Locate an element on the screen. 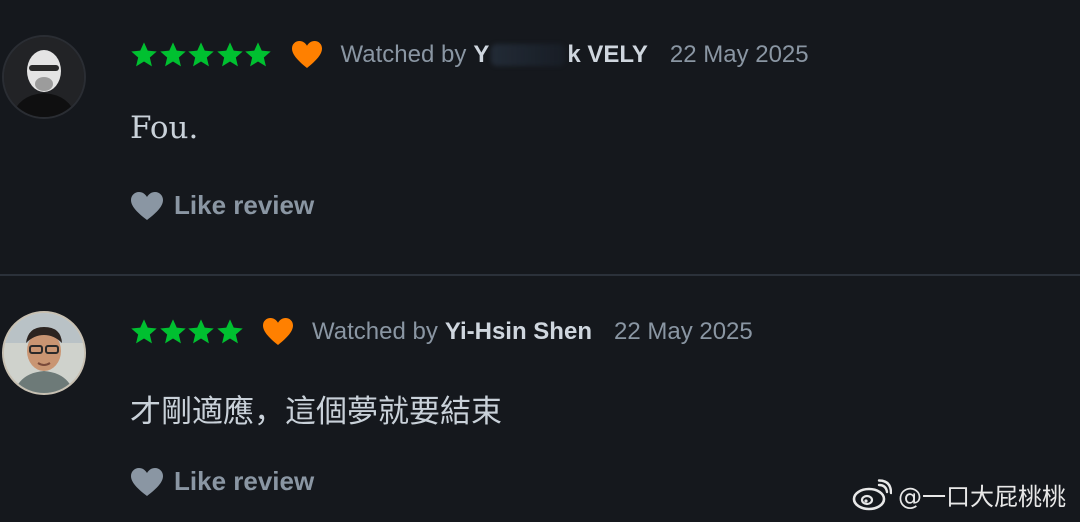  review-meta: Watched by Yi-Hsin Shen 22 May 2025 is located at coordinates (441, 332).